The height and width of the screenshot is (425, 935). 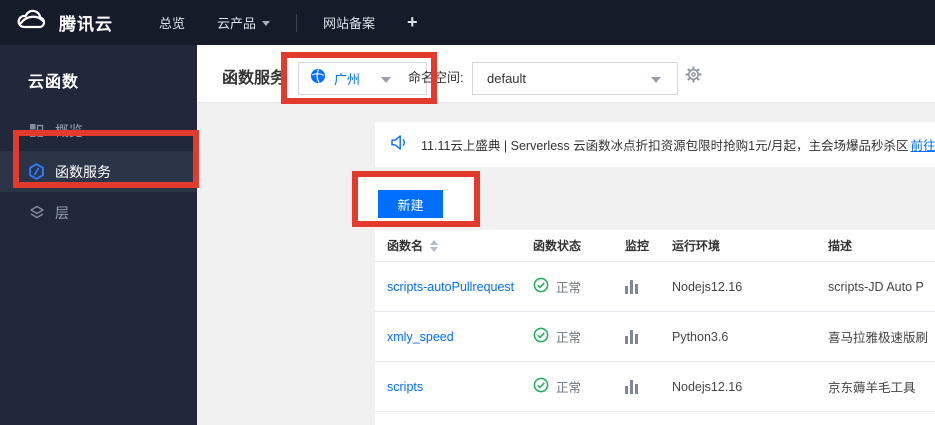 What do you see at coordinates (434, 245) in the screenshot?
I see `sort-icon` at bounding box center [434, 245].